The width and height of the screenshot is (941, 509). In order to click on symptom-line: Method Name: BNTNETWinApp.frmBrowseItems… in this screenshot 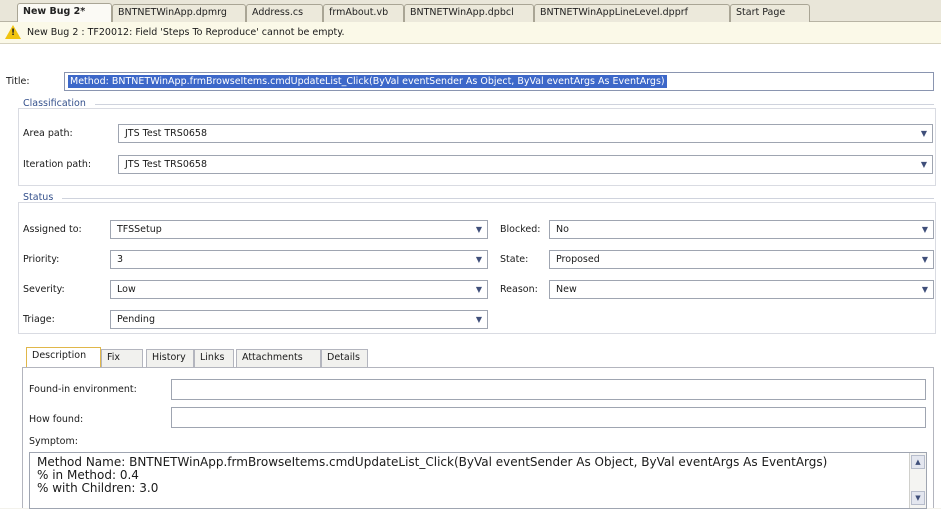, I will do `click(432, 462)`.